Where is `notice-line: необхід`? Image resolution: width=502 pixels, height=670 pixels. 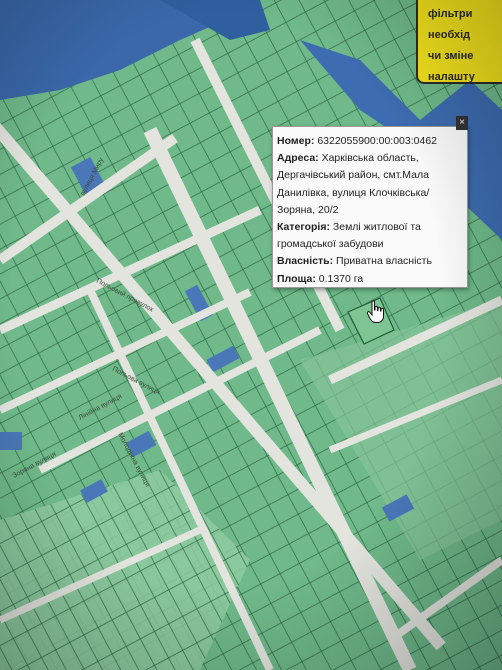 notice-line: необхід is located at coordinates (449, 35).